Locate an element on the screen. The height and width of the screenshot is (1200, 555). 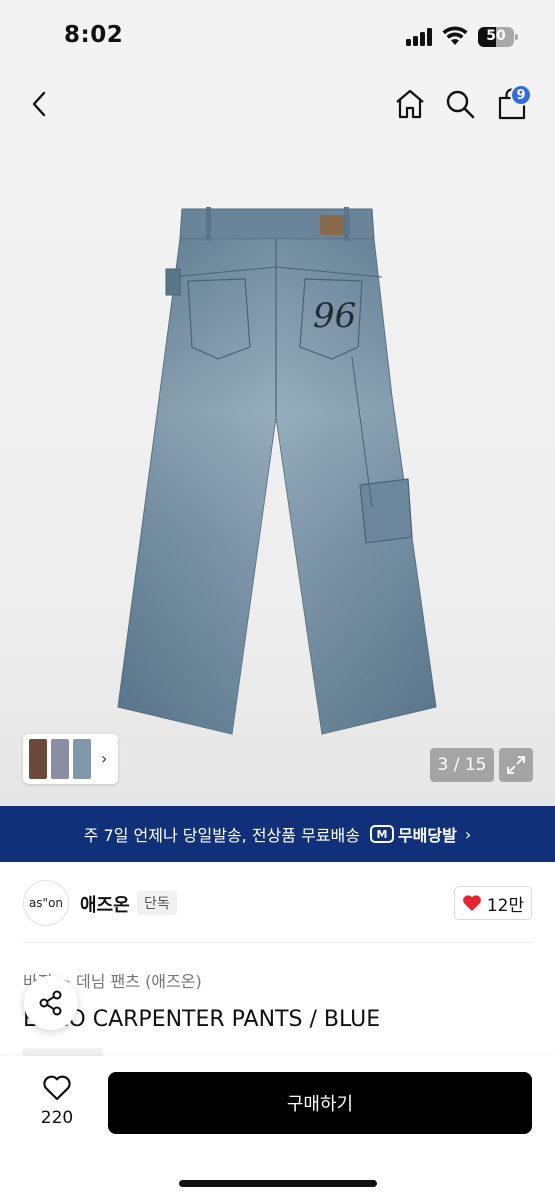
home-indicator is located at coordinates (278, 1183).